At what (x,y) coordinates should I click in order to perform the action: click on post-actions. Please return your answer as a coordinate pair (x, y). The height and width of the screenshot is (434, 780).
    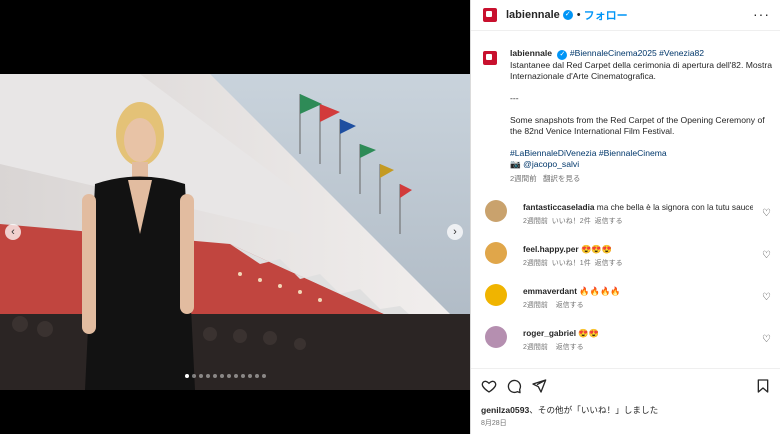
    Looking at the image, I should click on (625, 385).